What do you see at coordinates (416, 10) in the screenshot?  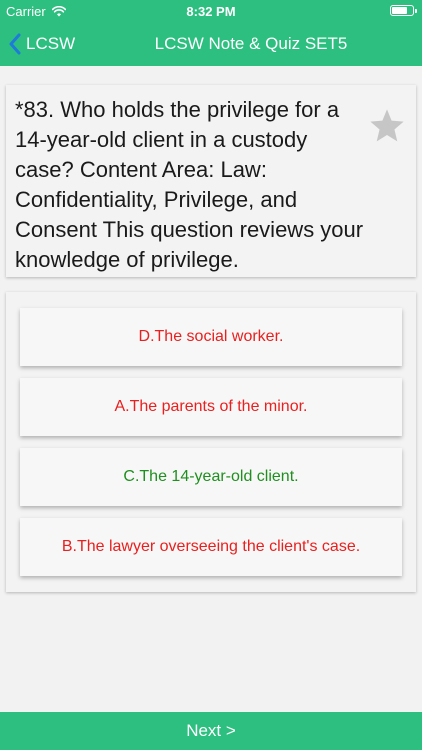 I see `battery-nub` at bounding box center [416, 10].